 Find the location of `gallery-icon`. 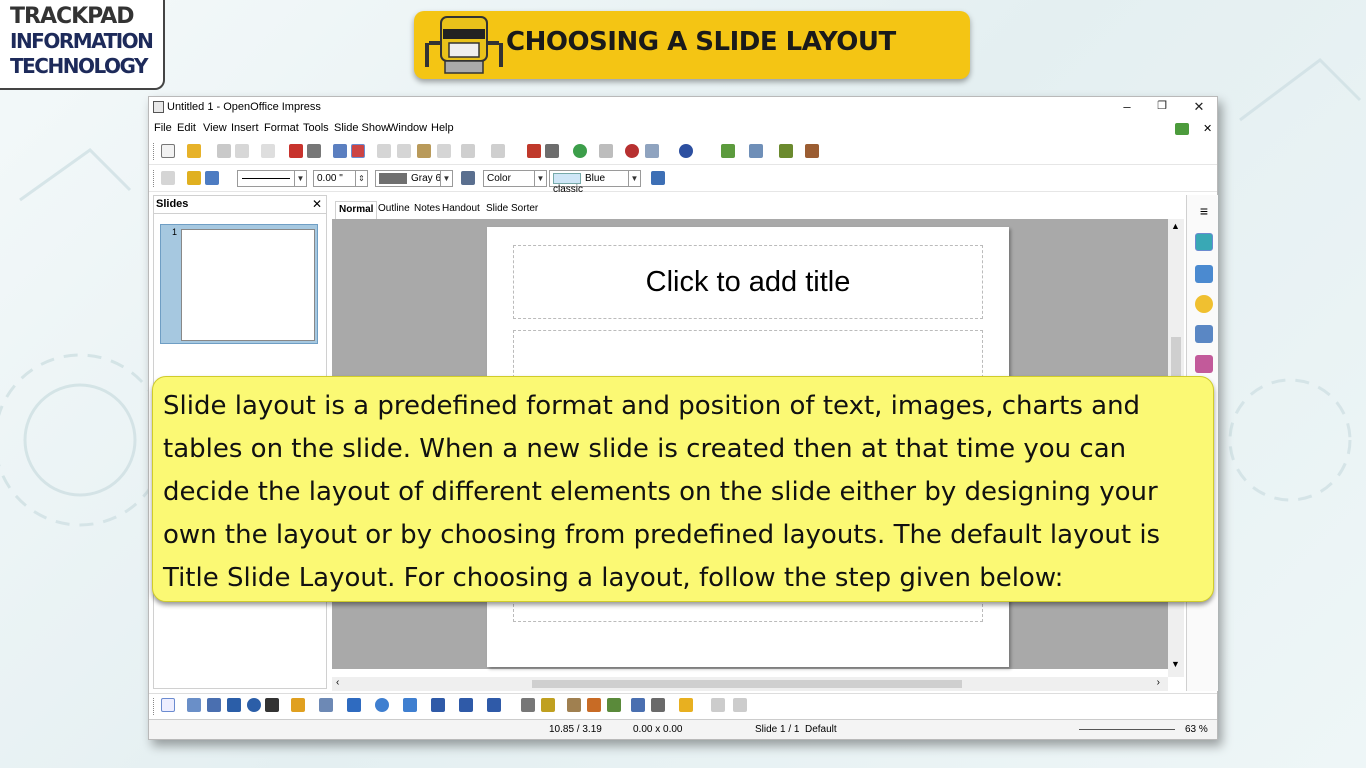

gallery-icon is located at coordinates (1204, 364).